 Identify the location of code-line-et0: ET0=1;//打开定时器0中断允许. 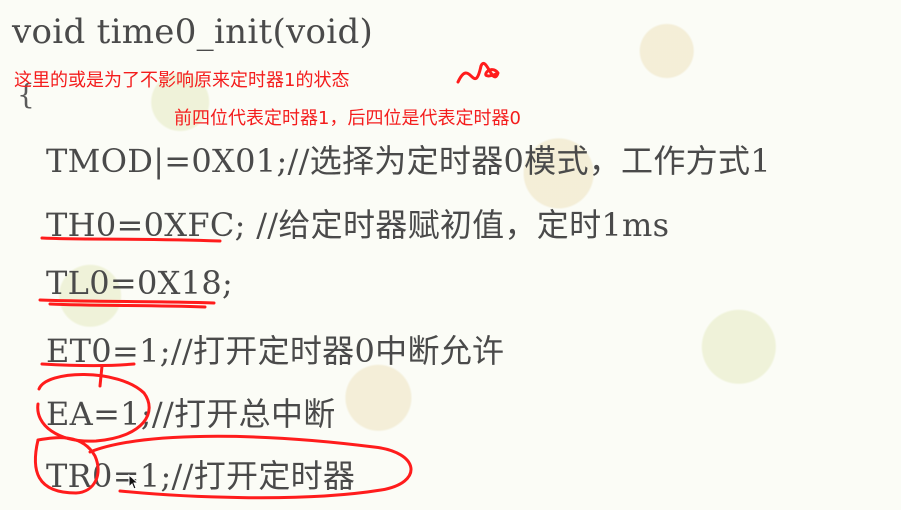
(275, 351).